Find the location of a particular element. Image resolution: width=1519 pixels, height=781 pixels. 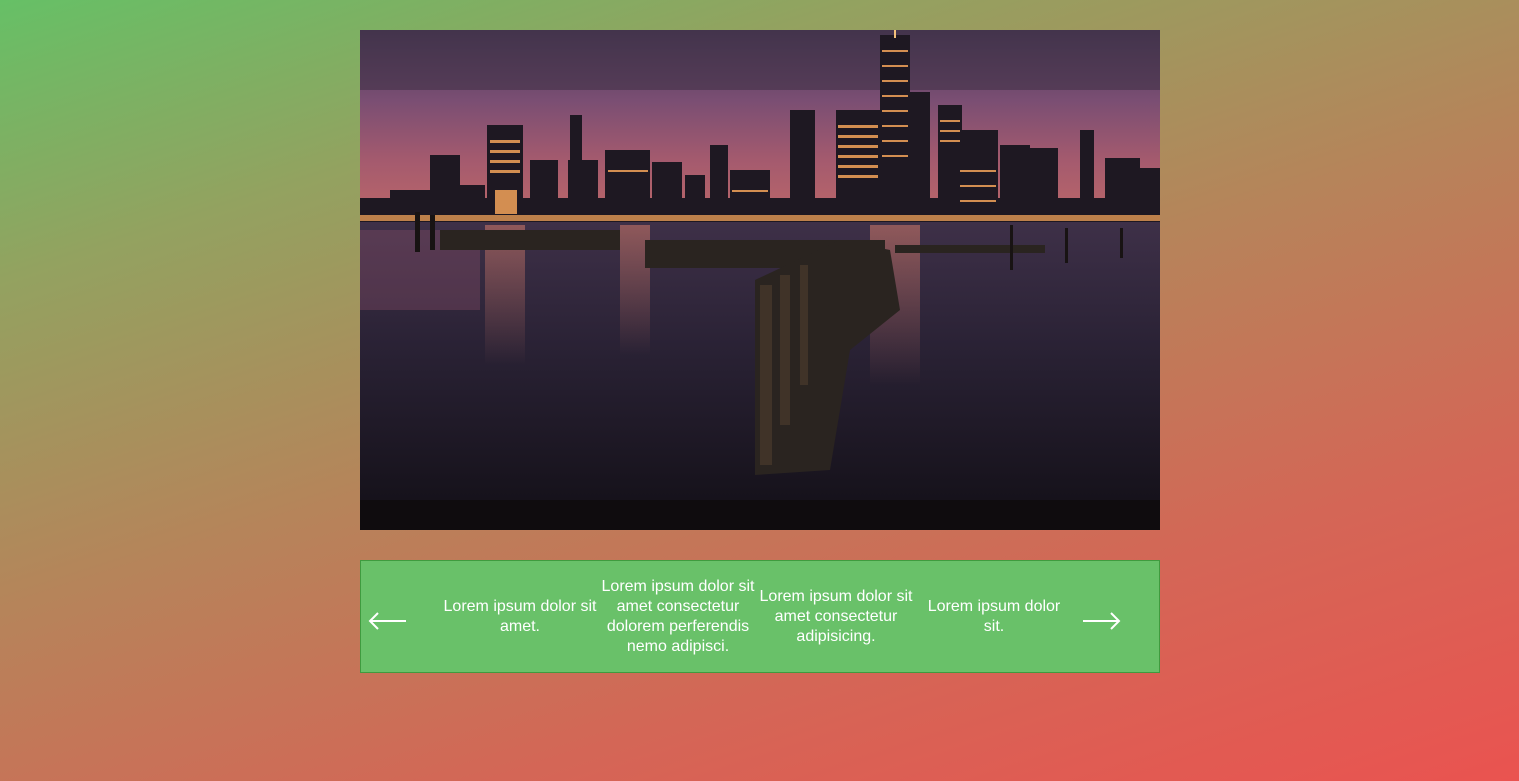

next-button is located at coordinates (1120, 616).